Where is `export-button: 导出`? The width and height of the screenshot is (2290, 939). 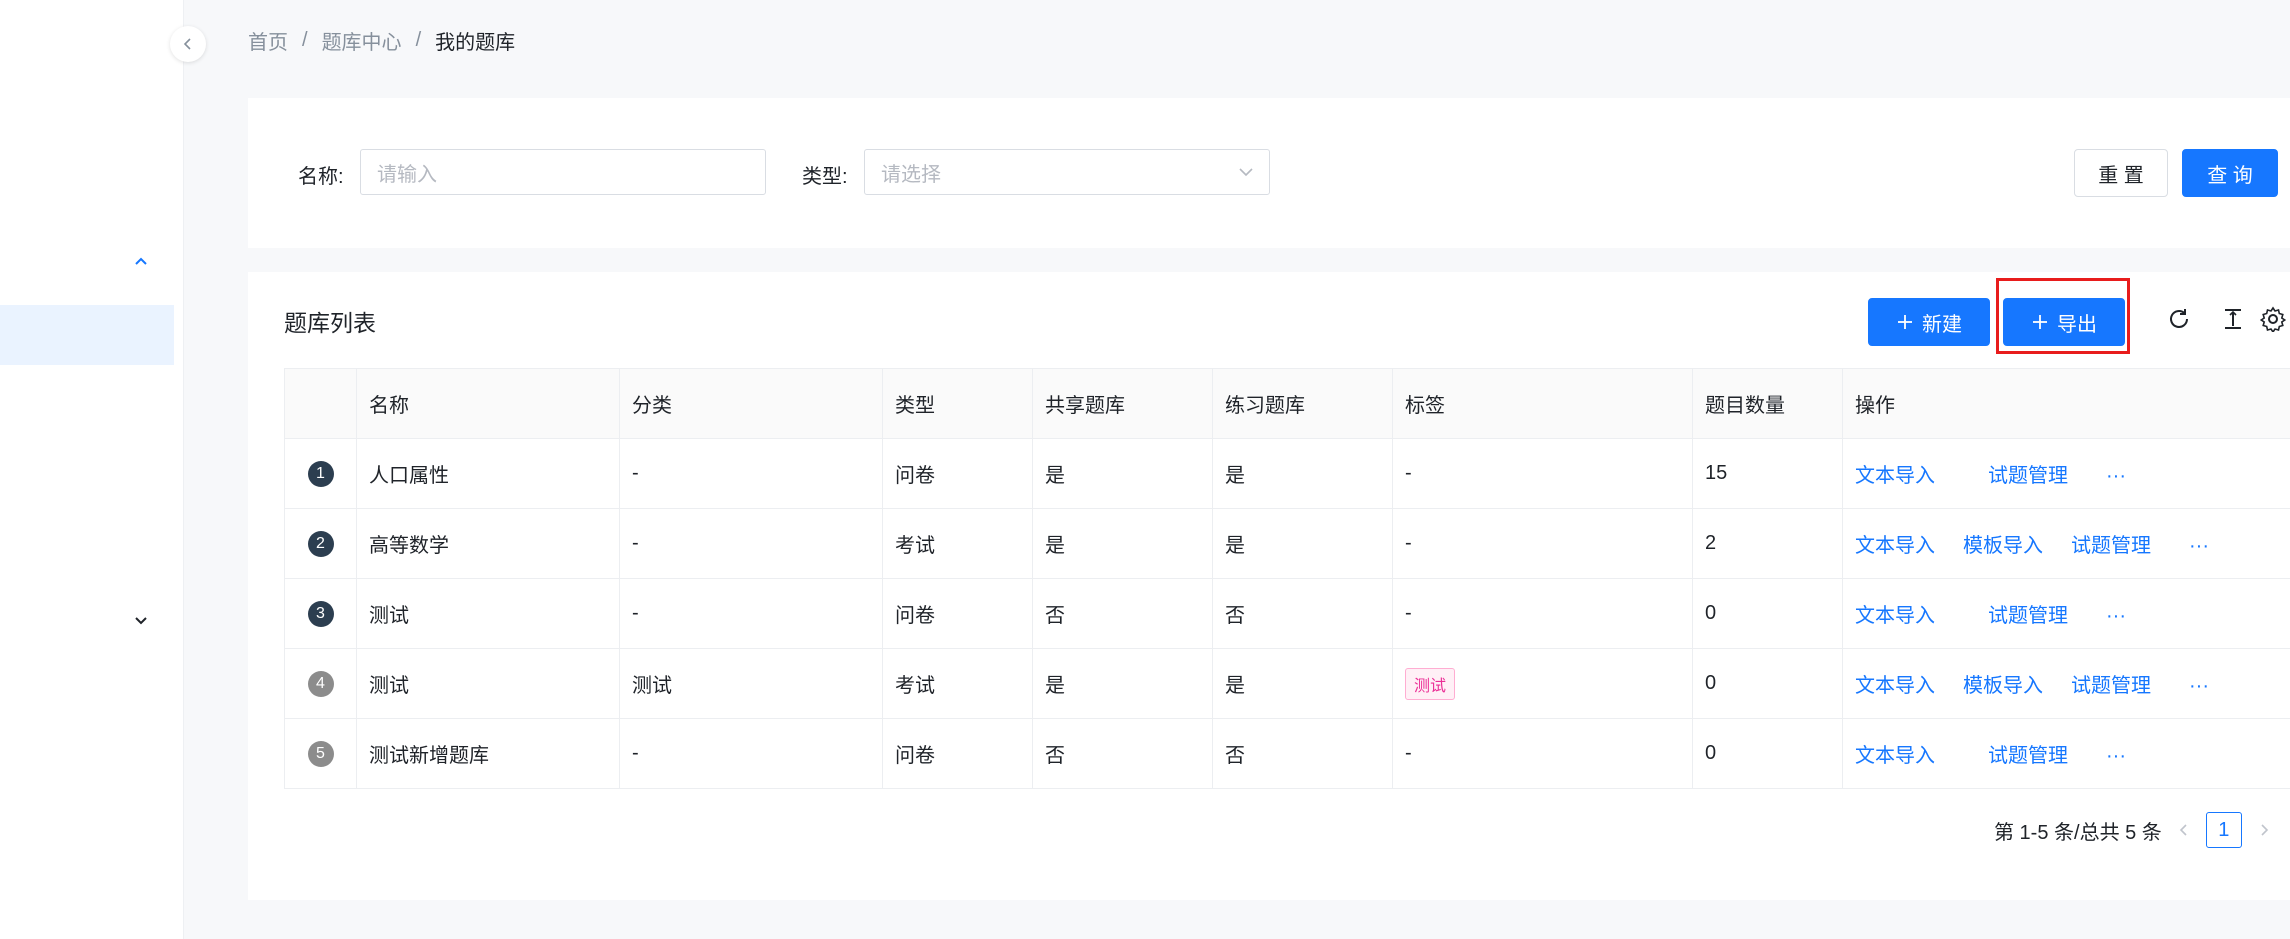 export-button: 导出 is located at coordinates (2064, 322).